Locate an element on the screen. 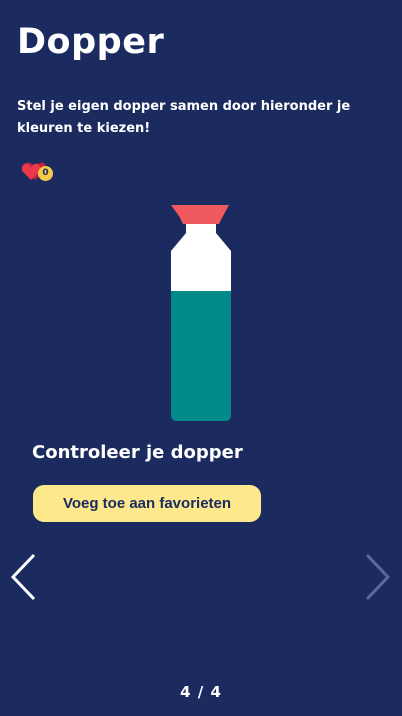 The width and height of the screenshot is (402, 716). next-step-button is located at coordinates (377, 577).